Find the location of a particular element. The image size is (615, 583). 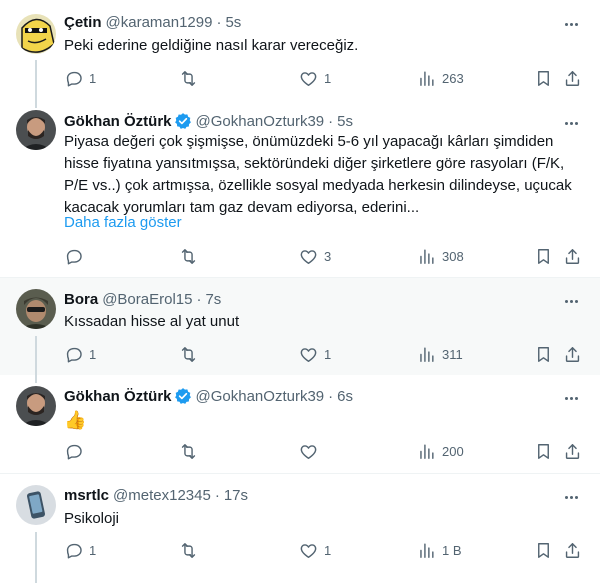

timestamp: 6s is located at coordinates (345, 396).